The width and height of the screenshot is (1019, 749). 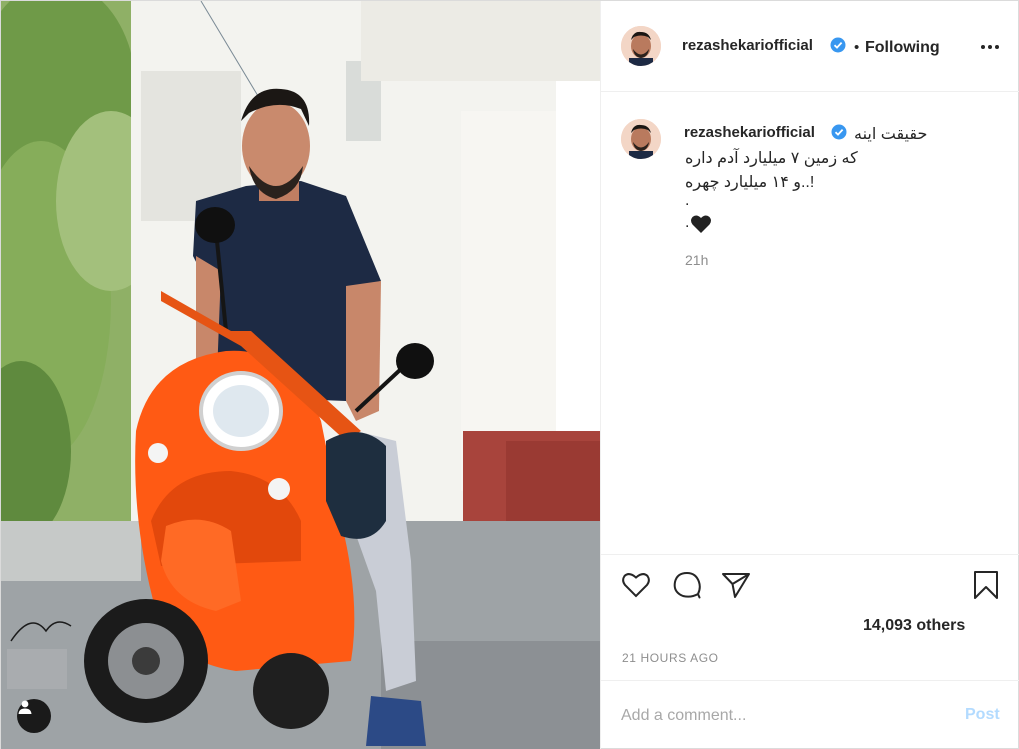 I want to click on comment-input, so click(x=771, y=716).